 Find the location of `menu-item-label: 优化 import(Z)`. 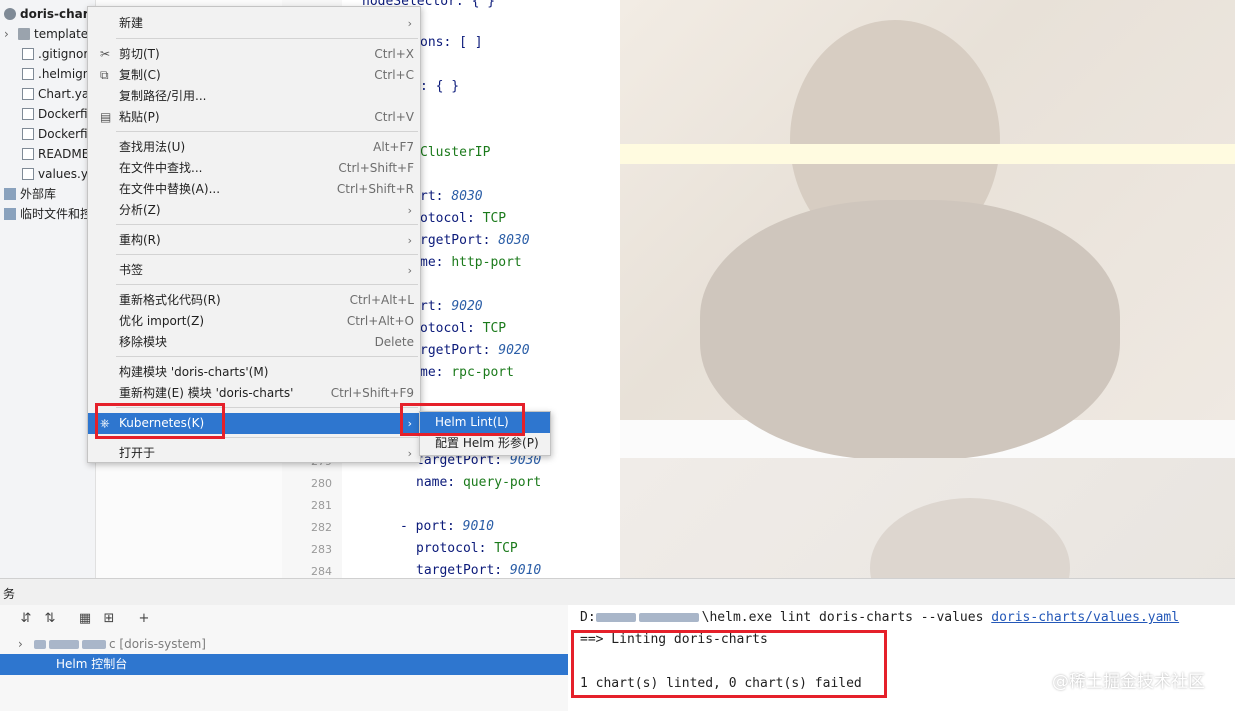

menu-item-label: 优化 import(Z) is located at coordinates (162, 321).